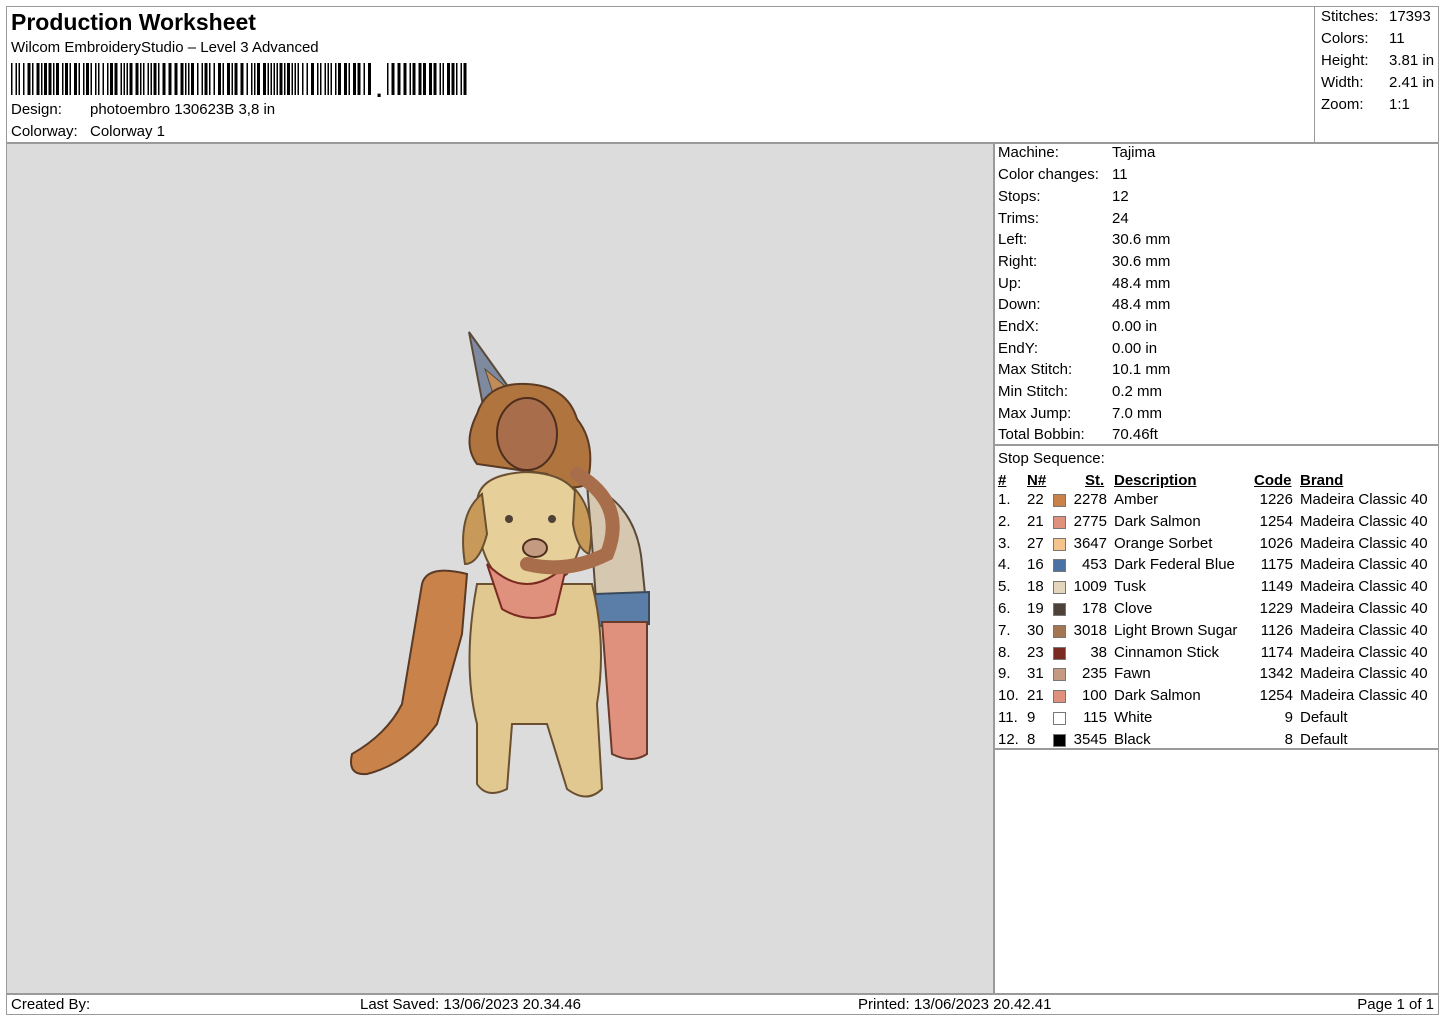 The height and width of the screenshot is (1021, 1445). Describe the element at coordinates (1130, 587) in the screenshot. I see `thread-description: Tusk` at that location.